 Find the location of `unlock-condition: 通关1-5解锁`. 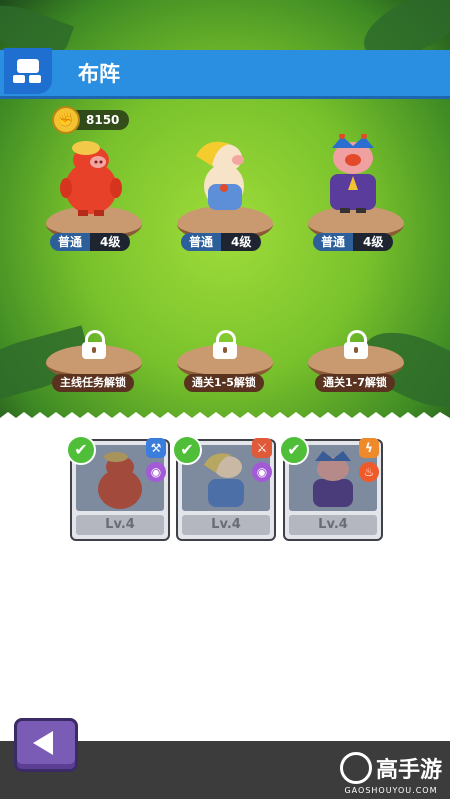

unlock-condition: 通关1-5解锁 is located at coordinates (224, 383).